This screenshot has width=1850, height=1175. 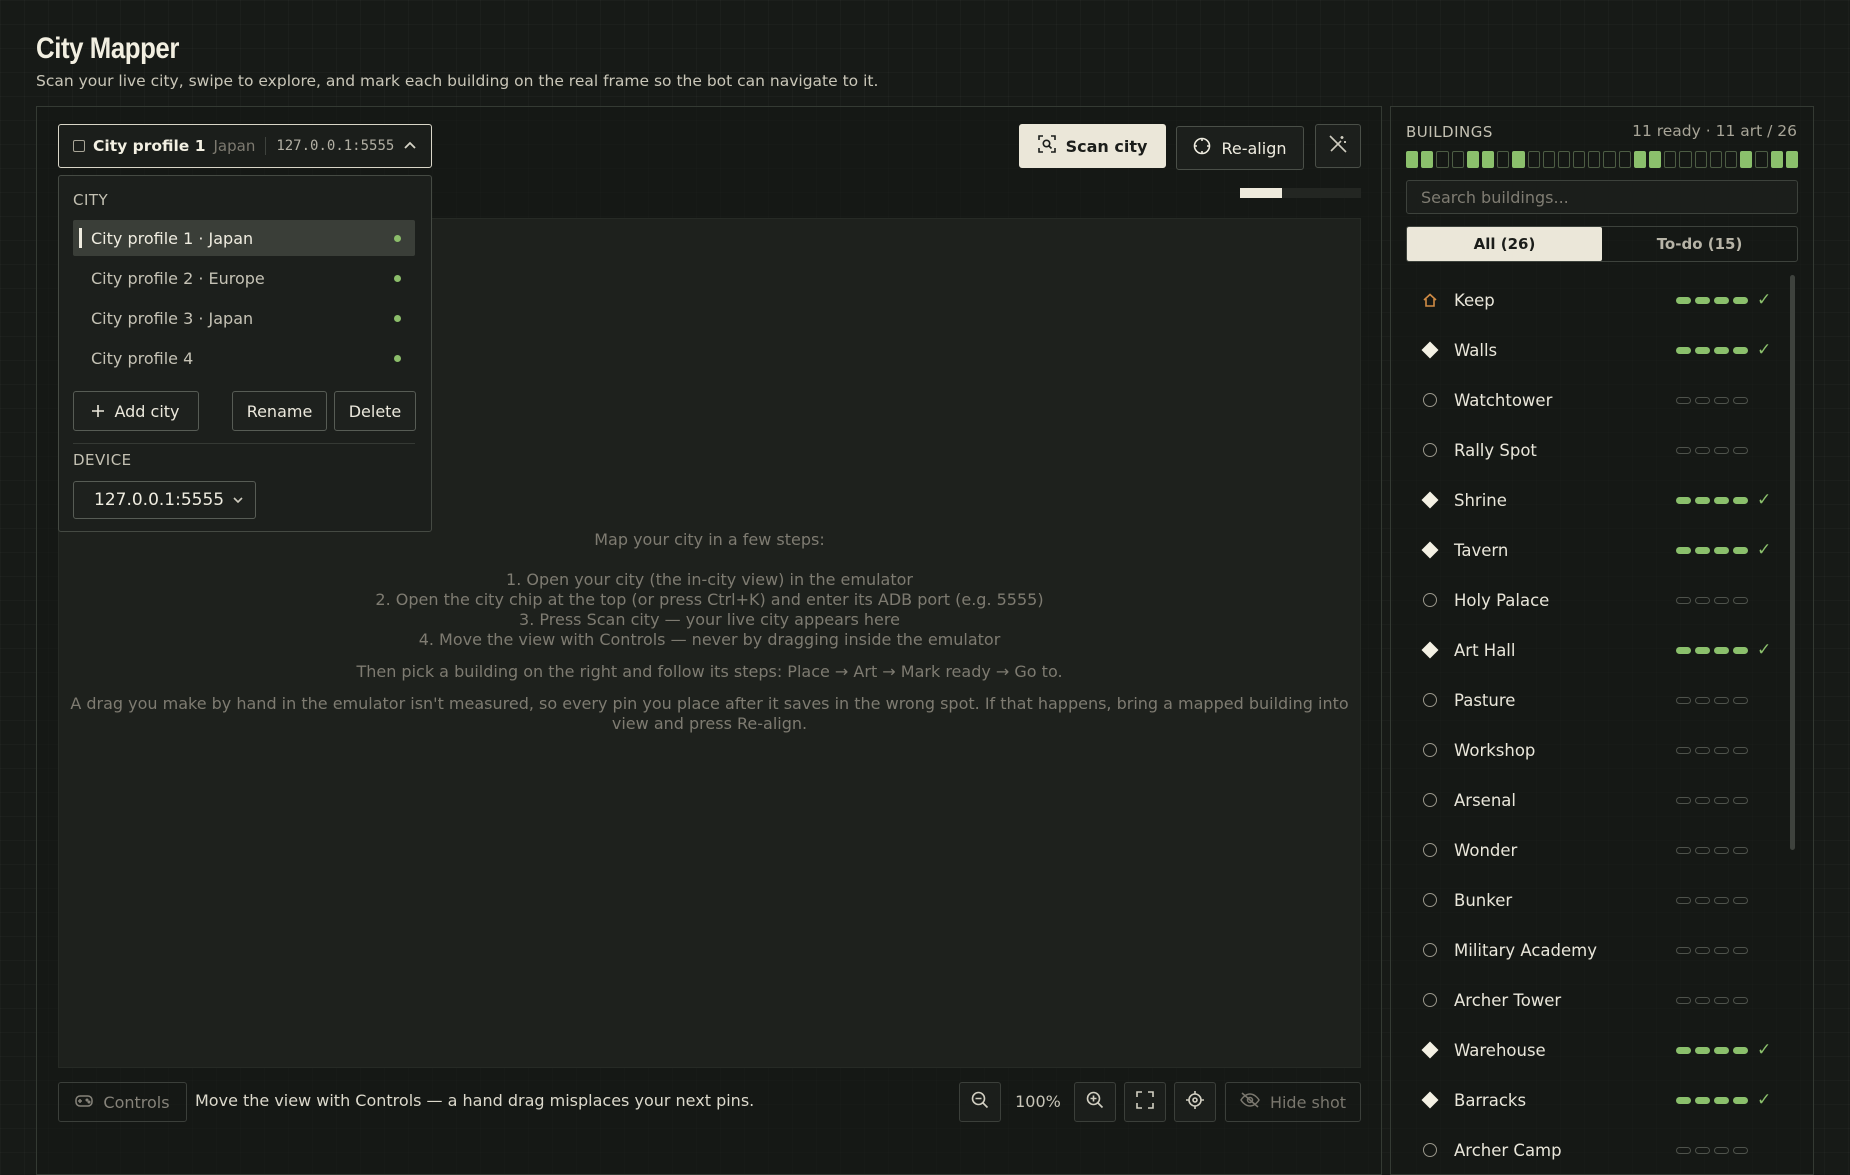 What do you see at coordinates (709, 539) in the screenshot?
I see `instructions-intro: Map your city in a few steps:` at bounding box center [709, 539].